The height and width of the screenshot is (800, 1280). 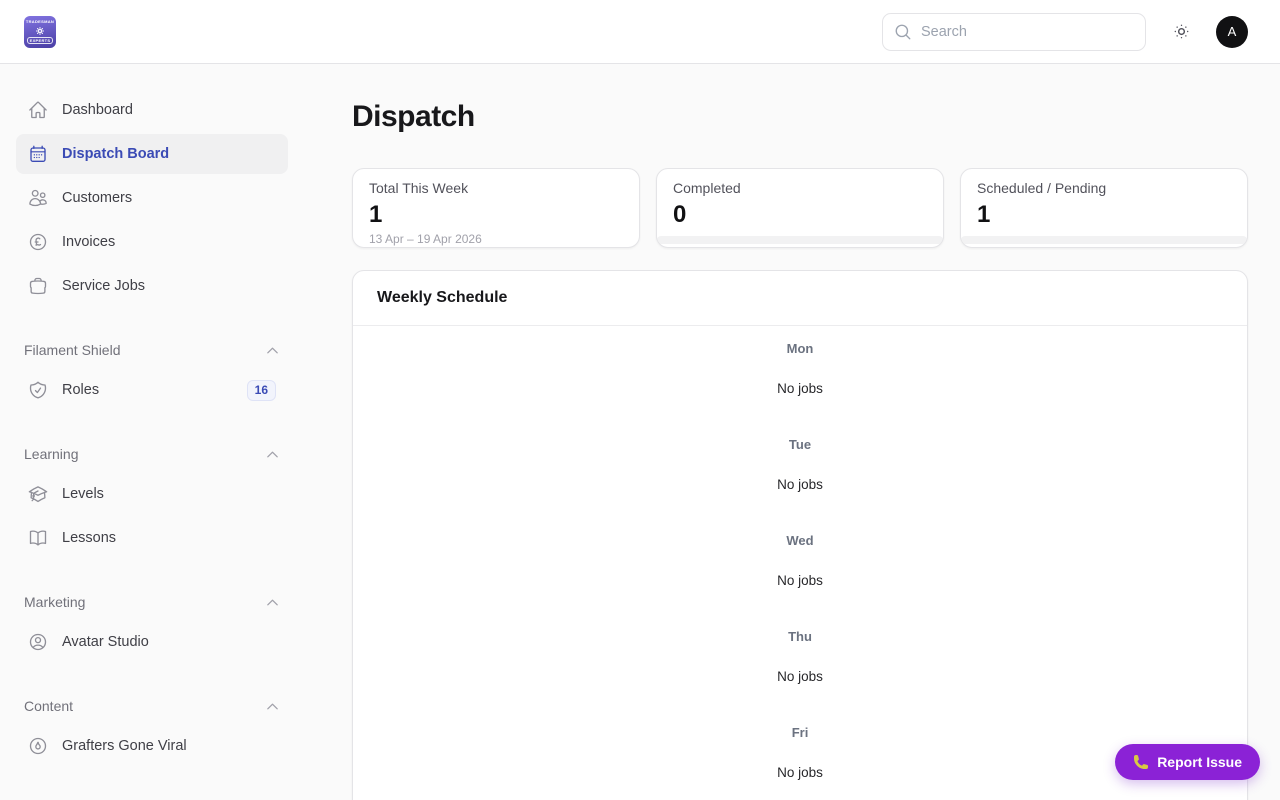 What do you see at coordinates (1232, 31) in the screenshot?
I see `user-avatar: A` at bounding box center [1232, 31].